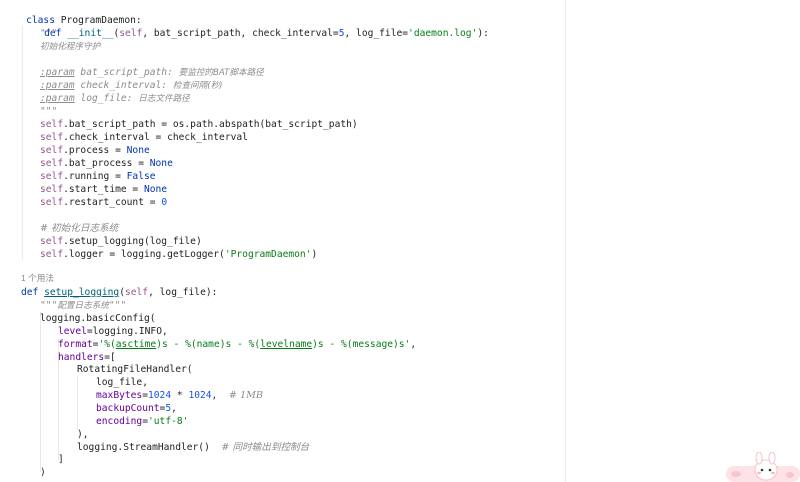 This screenshot has width=800, height=482. I want to click on param-name: check_interval:, so click(123, 85).